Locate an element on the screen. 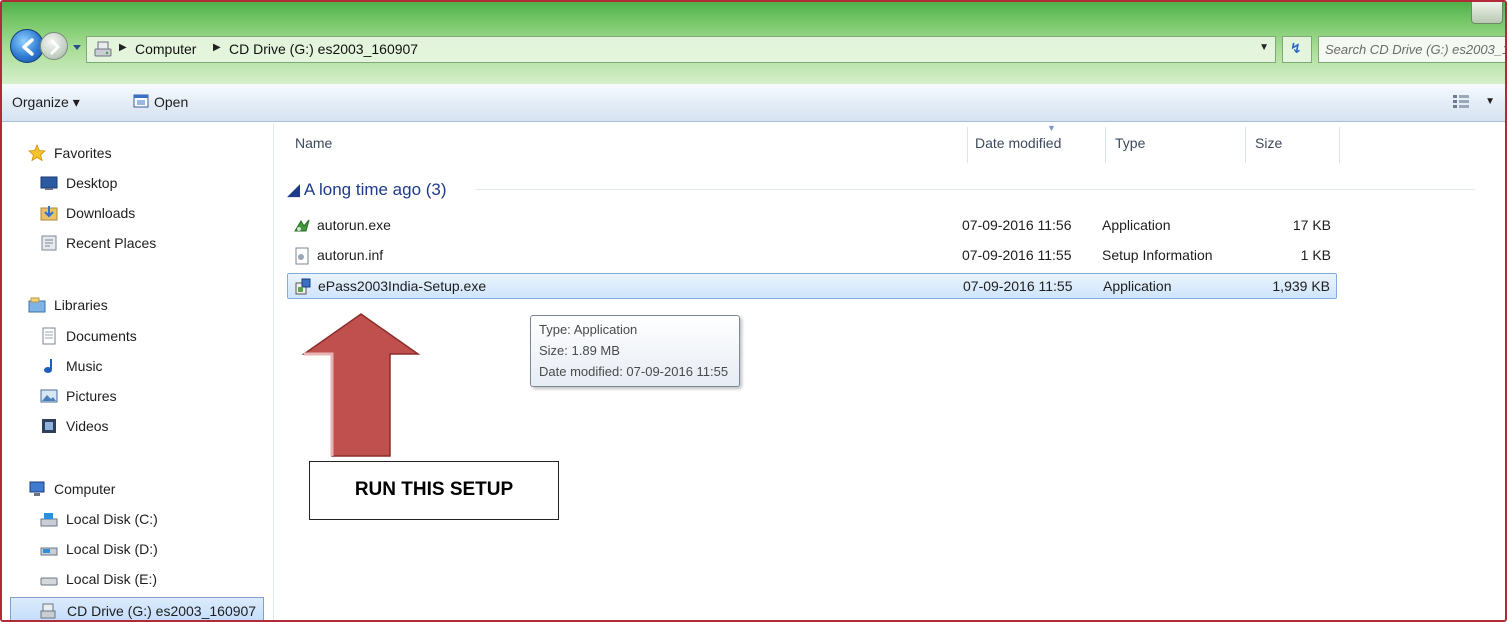  sidebar-favorites: Favorites is located at coordinates (128, 154).